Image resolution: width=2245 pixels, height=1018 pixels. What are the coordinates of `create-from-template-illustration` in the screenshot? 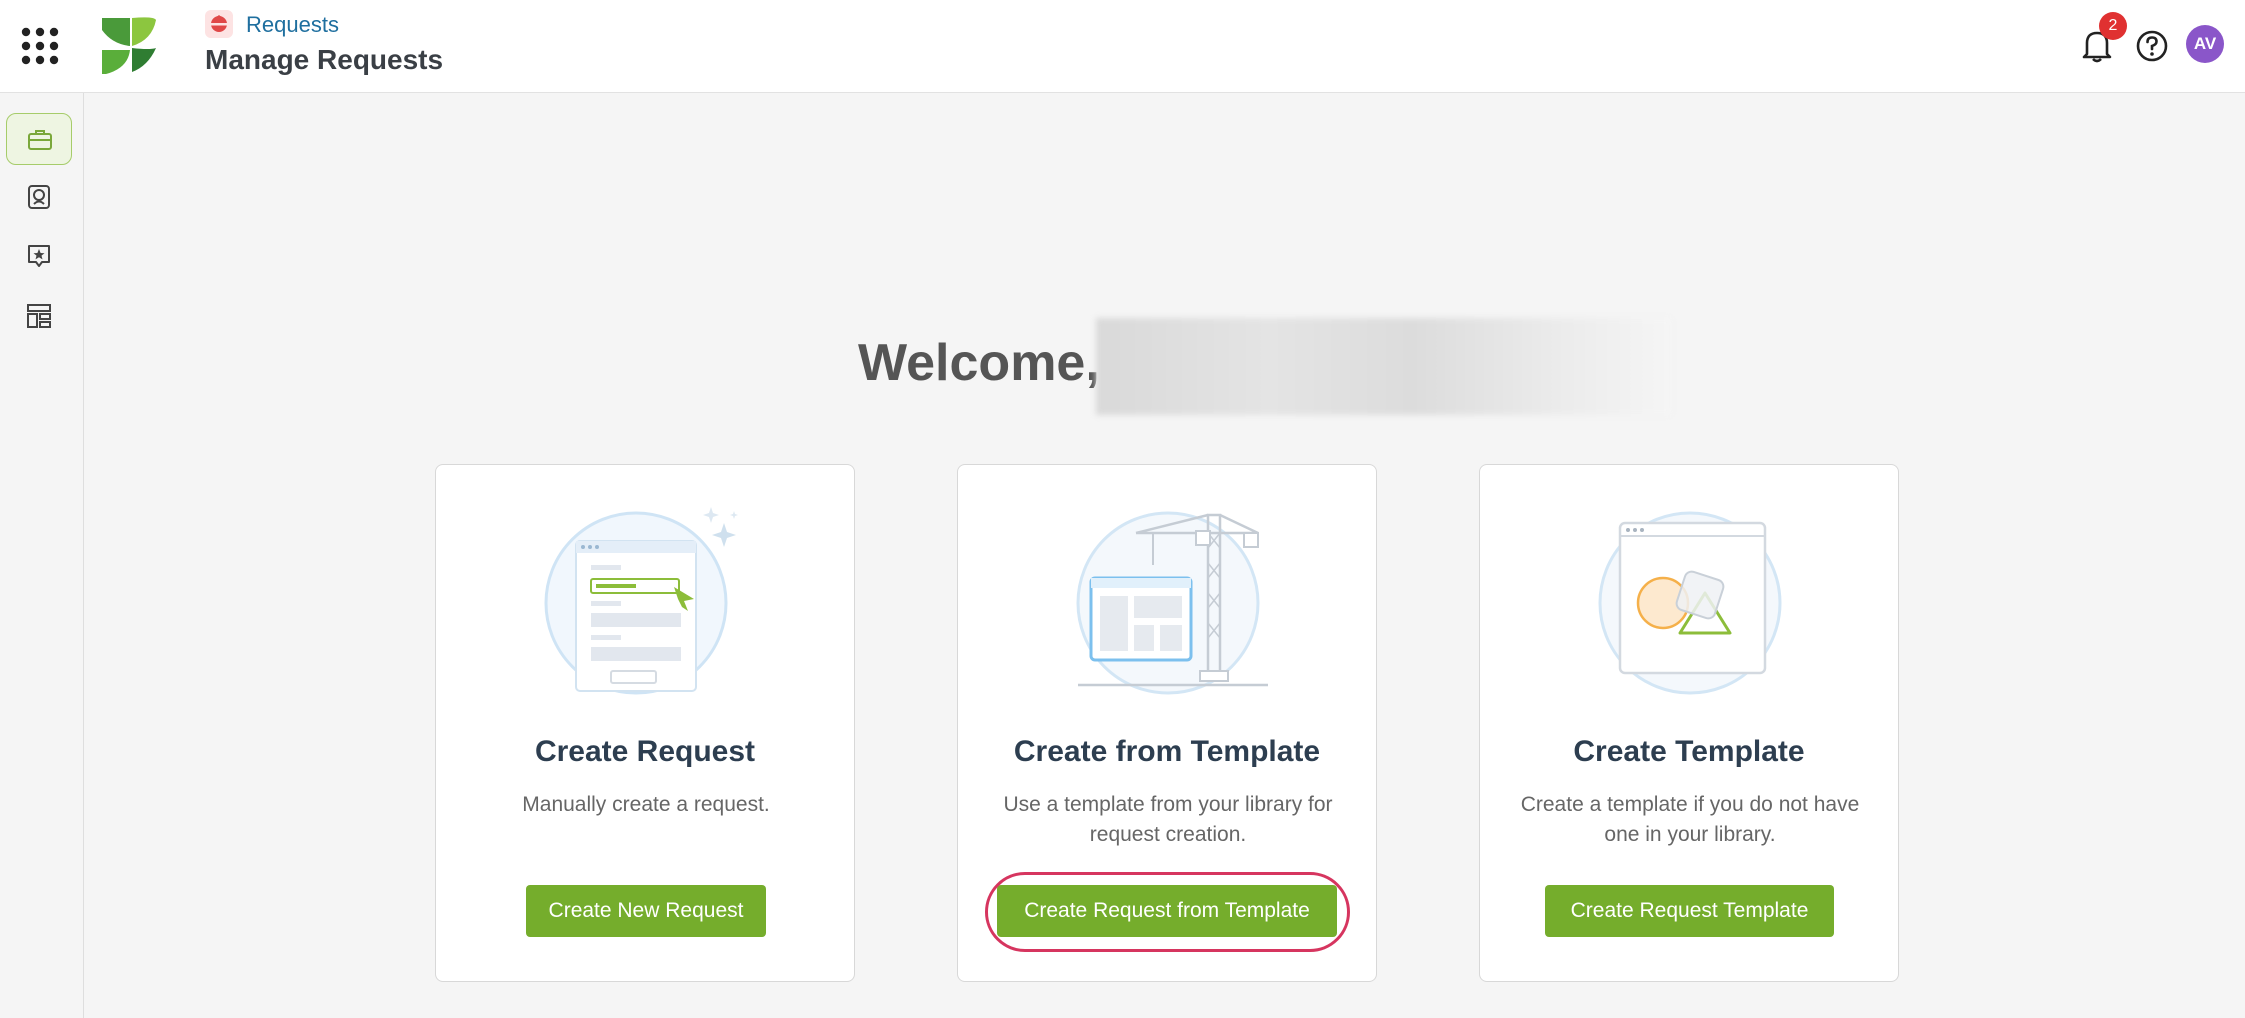 It's located at (1172, 603).